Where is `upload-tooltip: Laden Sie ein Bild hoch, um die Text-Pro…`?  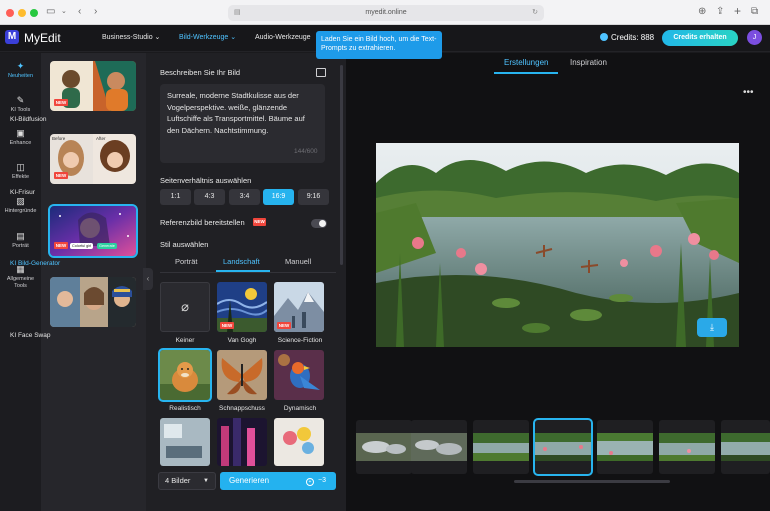 upload-tooltip: Laden Sie ein Bild hoch, um die Text-Pro… is located at coordinates (379, 45).